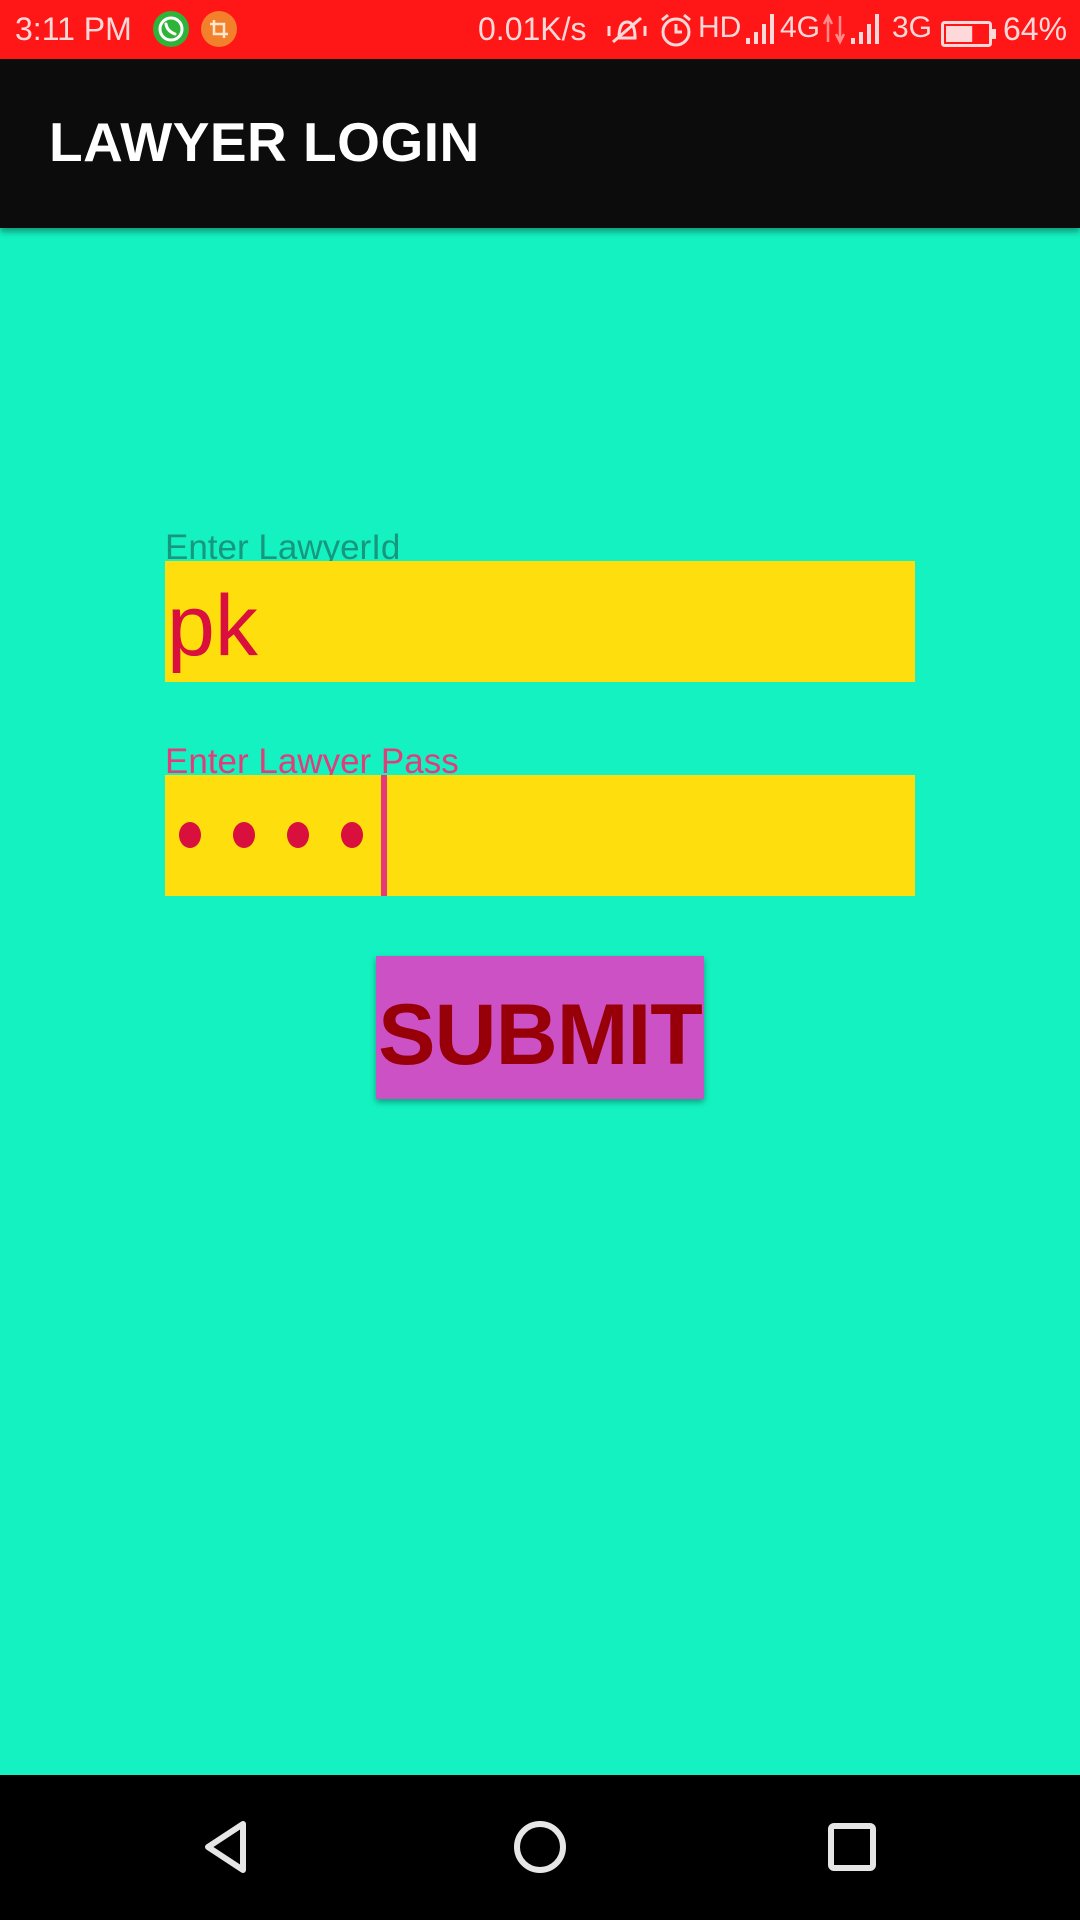  What do you see at coordinates (219, 29) in the screenshot?
I see `crop-icon` at bounding box center [219, 29].